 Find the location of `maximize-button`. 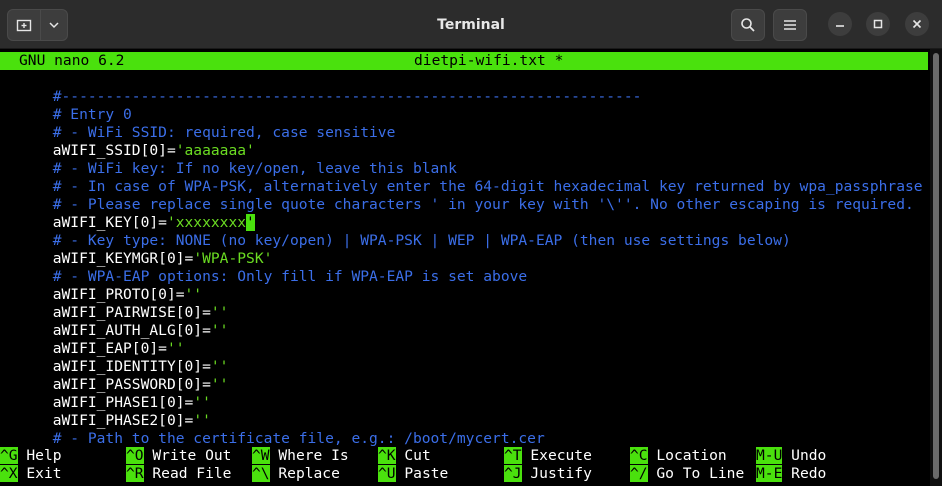

maximize-button is located at coordinates (878, 24).